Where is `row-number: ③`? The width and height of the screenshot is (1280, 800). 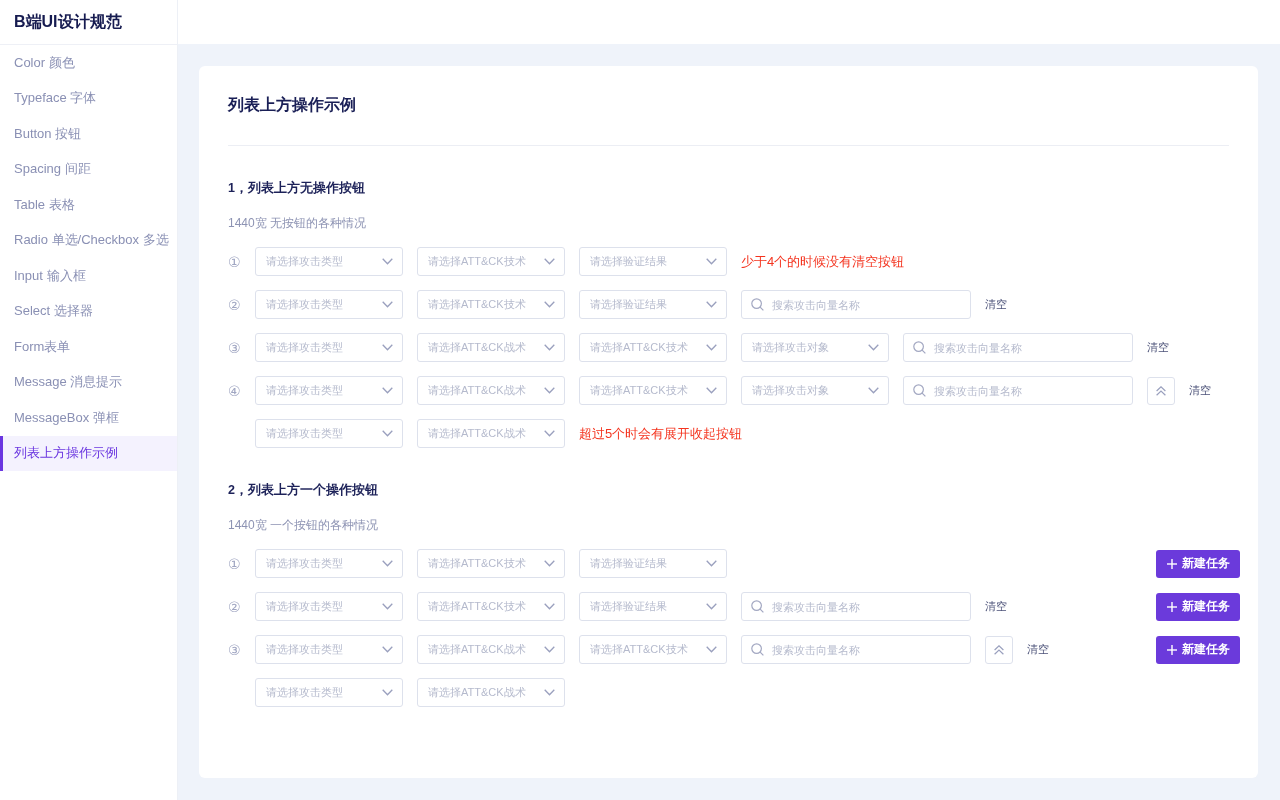
row-number: ③ is located at coordinates (234, 347).